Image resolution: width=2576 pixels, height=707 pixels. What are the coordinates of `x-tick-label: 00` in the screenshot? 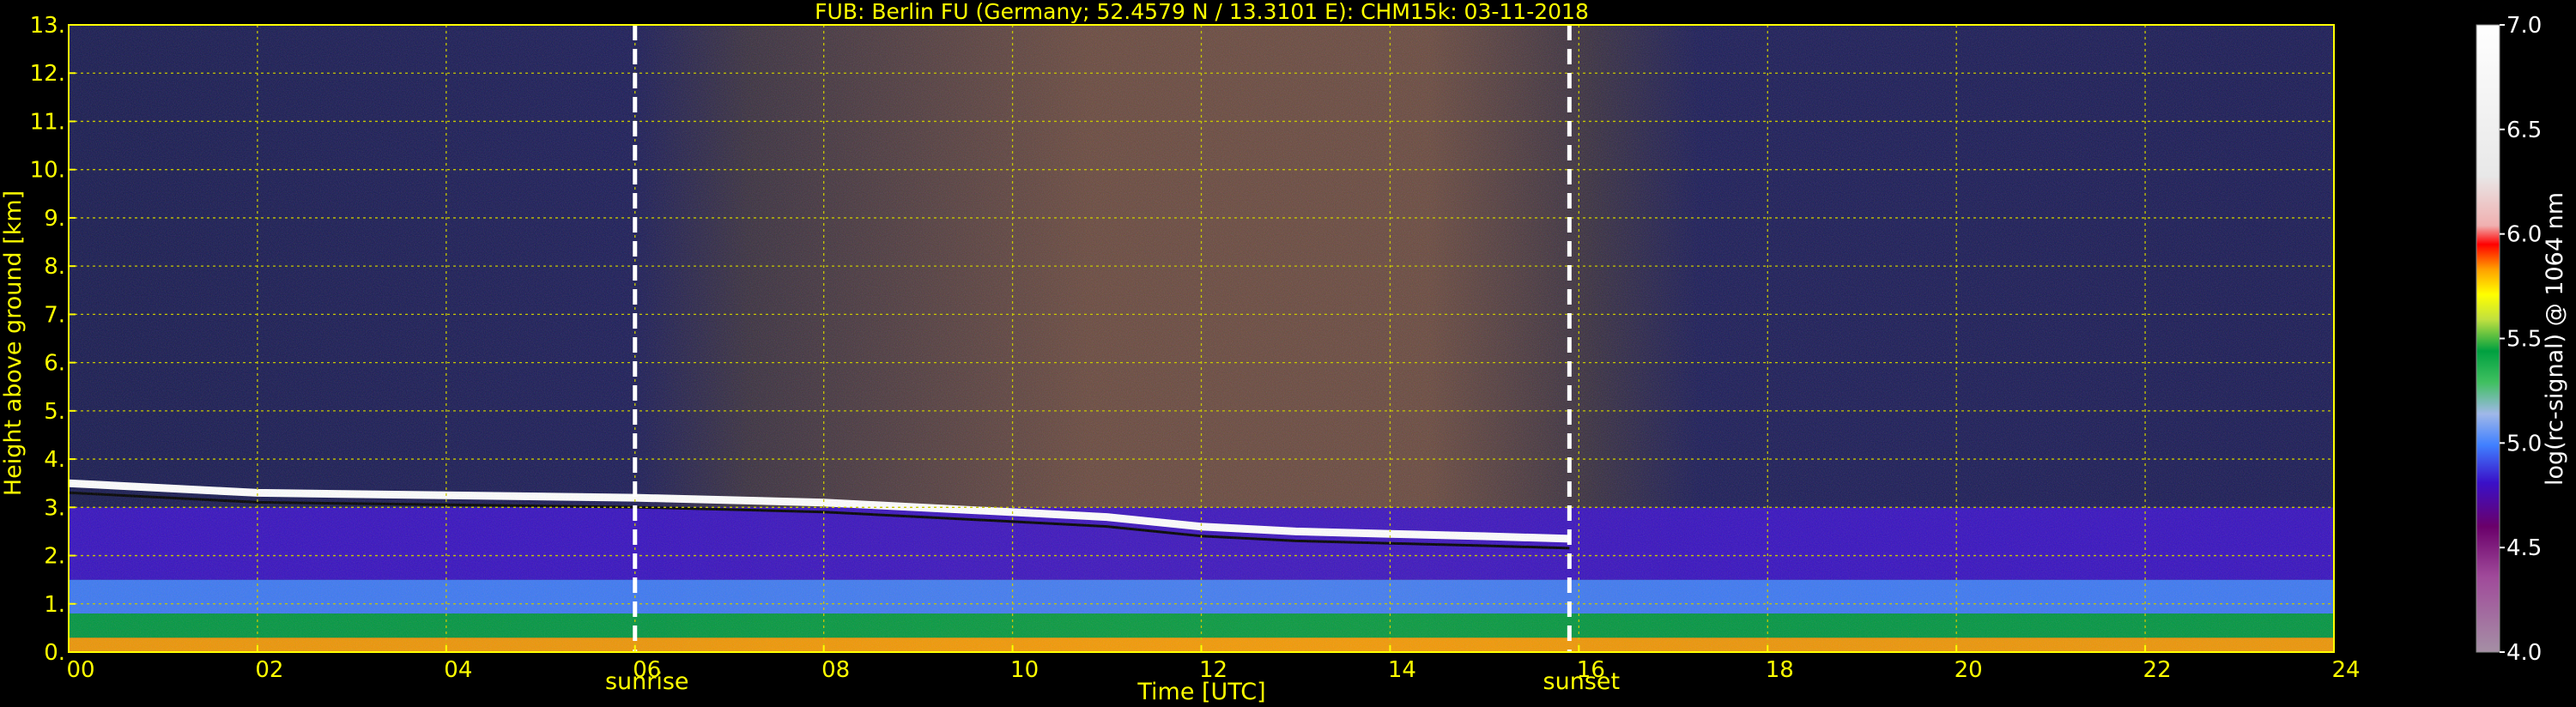 It's located at (80, 670).